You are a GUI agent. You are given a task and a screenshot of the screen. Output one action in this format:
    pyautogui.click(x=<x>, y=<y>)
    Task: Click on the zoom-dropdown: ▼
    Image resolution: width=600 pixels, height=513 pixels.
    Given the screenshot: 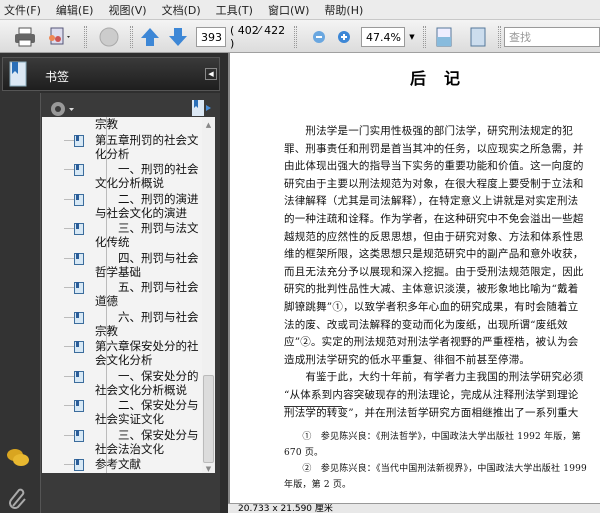 What is the action you would take?
    pyautogui.click(x=412, y=37)
    